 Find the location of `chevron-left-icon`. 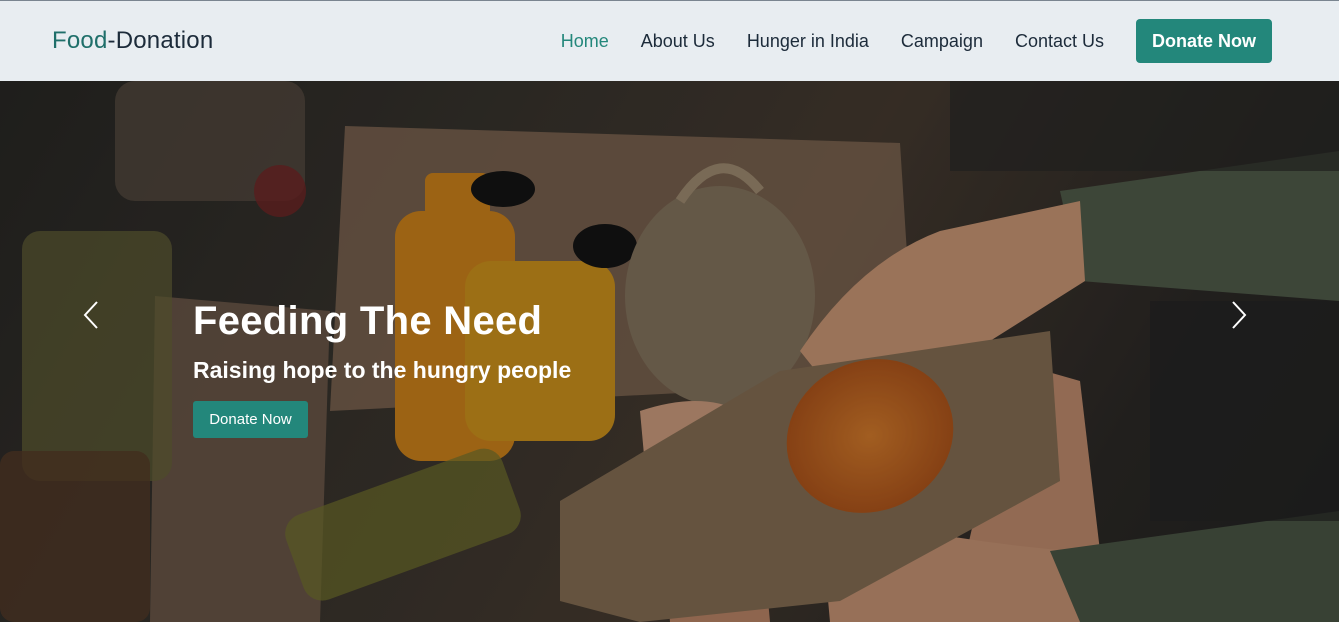

chevron-left-icon is located at coordinates (90, 315).